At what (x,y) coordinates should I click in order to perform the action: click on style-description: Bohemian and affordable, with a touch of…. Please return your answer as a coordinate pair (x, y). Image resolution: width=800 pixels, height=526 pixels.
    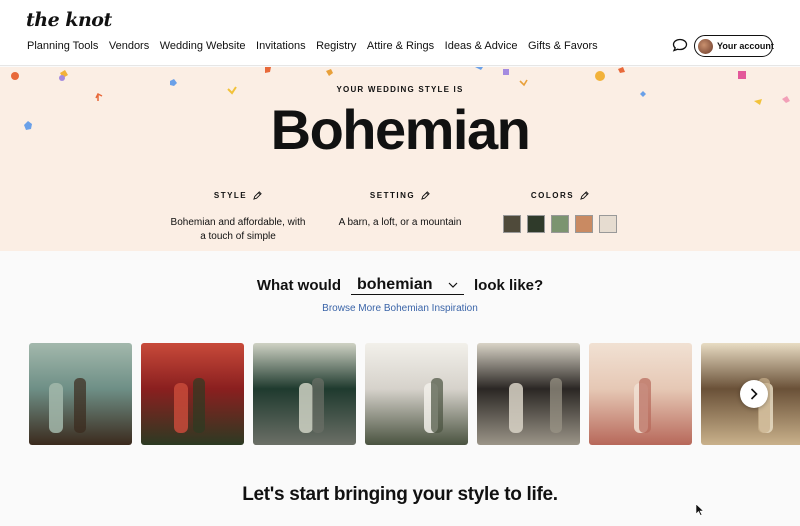
    Looking at the image, I should click on (238, 230).